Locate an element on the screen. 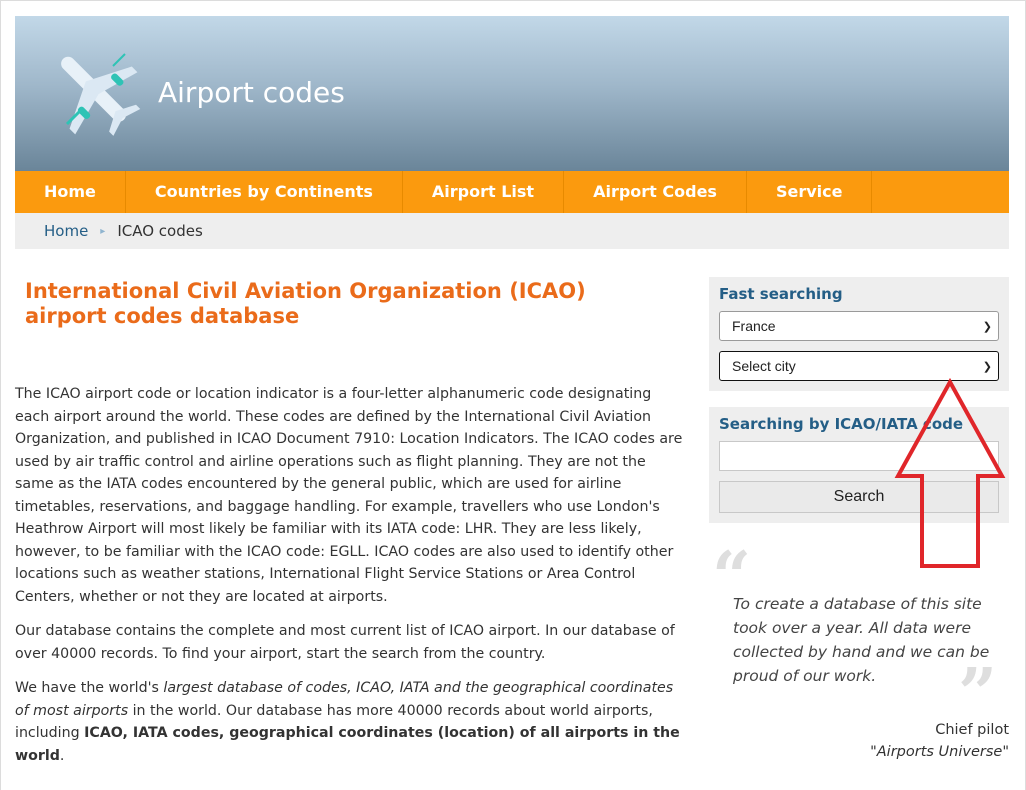 The image size is (1026, 790). site-title: Airport codes is located at coordinates (251, 92).